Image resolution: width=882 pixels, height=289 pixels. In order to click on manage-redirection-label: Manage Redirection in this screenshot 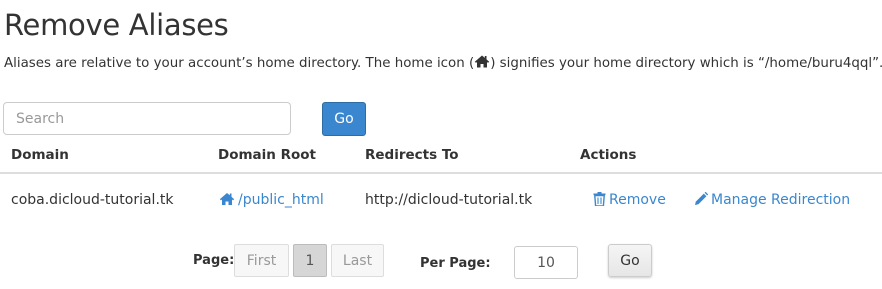, I will do `click(781, 200)`.